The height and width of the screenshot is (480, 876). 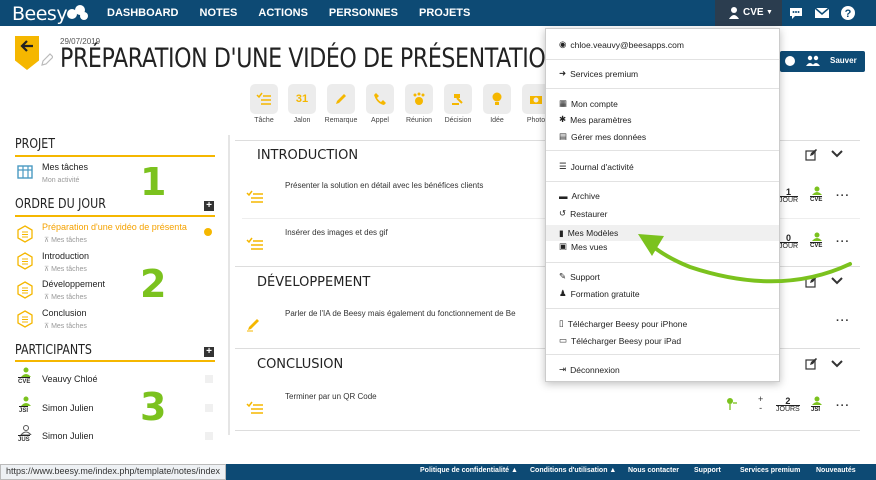 I want to click on tasks-board-icon, so click(x=25, y=172).